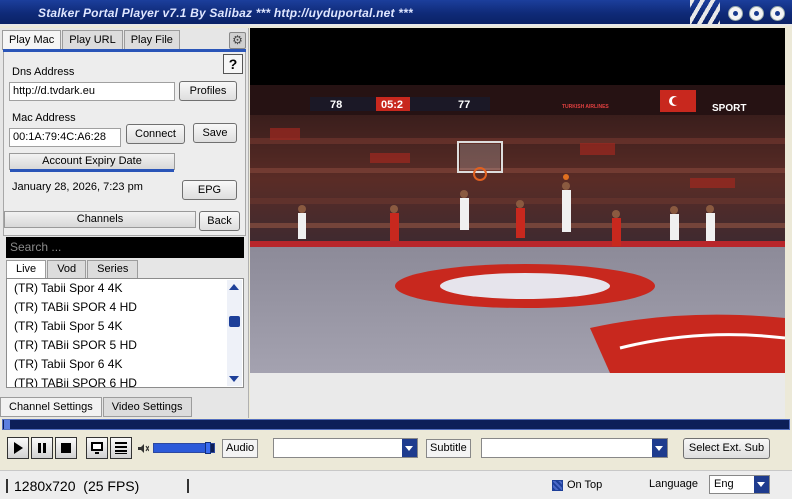 The image size is (792, 499). Describe the element at coordinates (124, 50) in the screenshot. I see `tab-underline` at that location.